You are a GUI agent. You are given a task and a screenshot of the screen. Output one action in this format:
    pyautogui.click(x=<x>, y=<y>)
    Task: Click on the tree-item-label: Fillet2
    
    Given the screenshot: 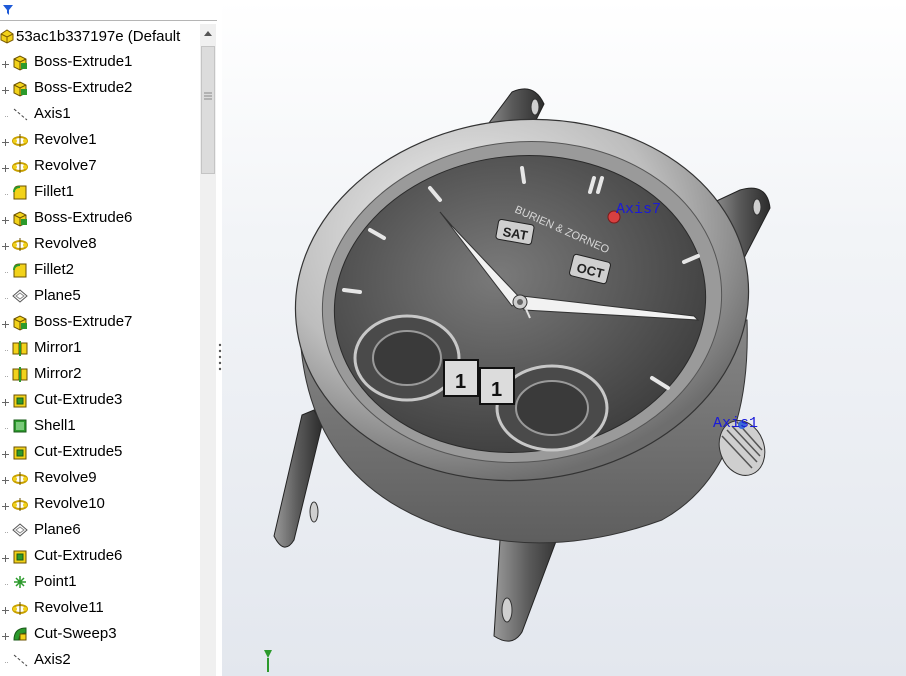 What is the action you would take?
    pyautogui.click(x=54, y=269)
    